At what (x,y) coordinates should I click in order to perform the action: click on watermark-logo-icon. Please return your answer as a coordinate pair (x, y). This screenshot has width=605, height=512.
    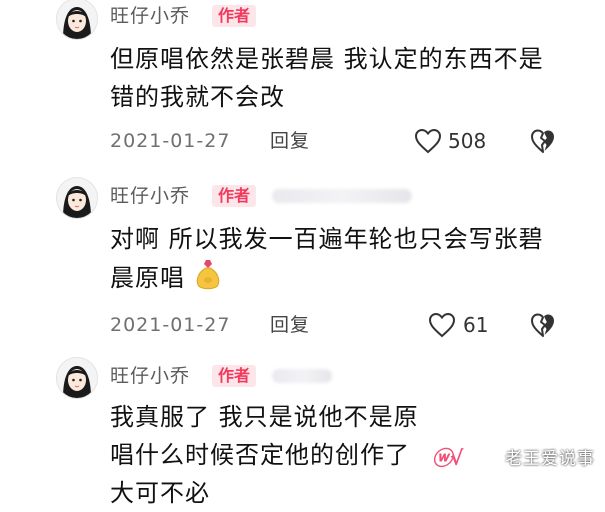
    Looking at the image, I should click on (492, 458).